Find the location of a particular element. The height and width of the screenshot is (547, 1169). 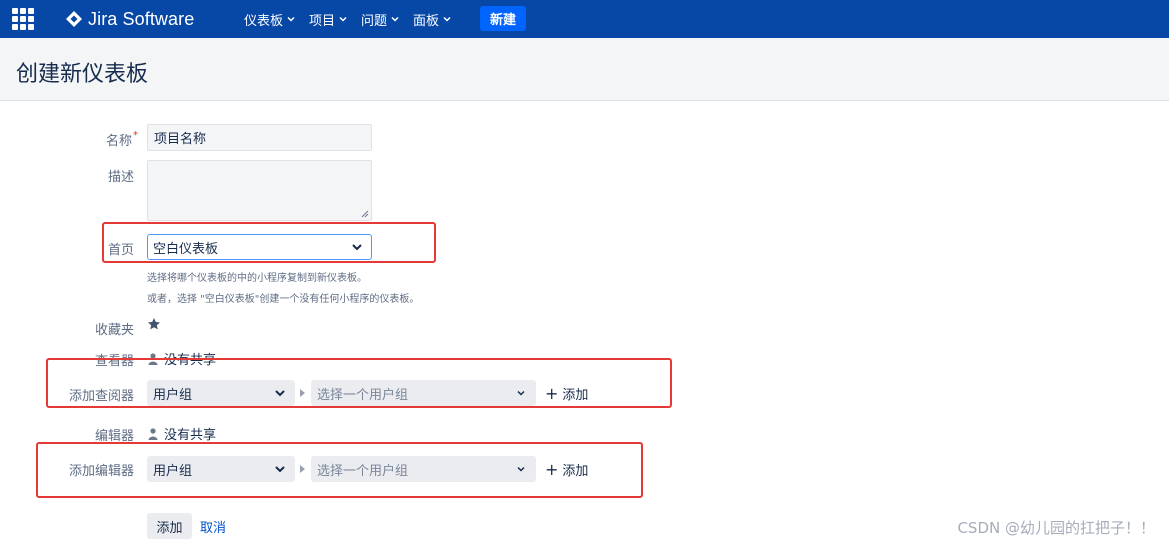

jira-logo: Jira Software is located at coordinates (130, 19).